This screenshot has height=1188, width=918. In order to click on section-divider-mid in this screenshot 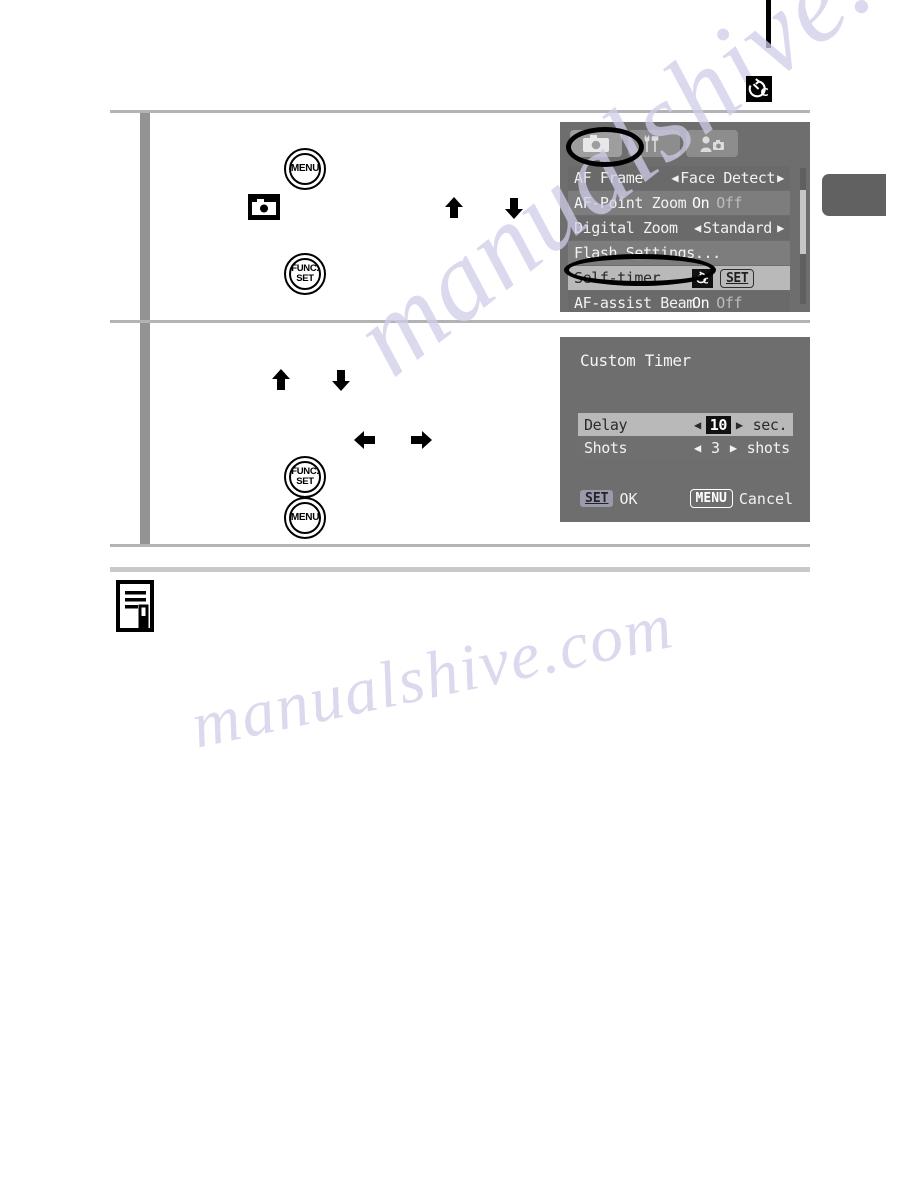, I will do `click(460, 321)`.